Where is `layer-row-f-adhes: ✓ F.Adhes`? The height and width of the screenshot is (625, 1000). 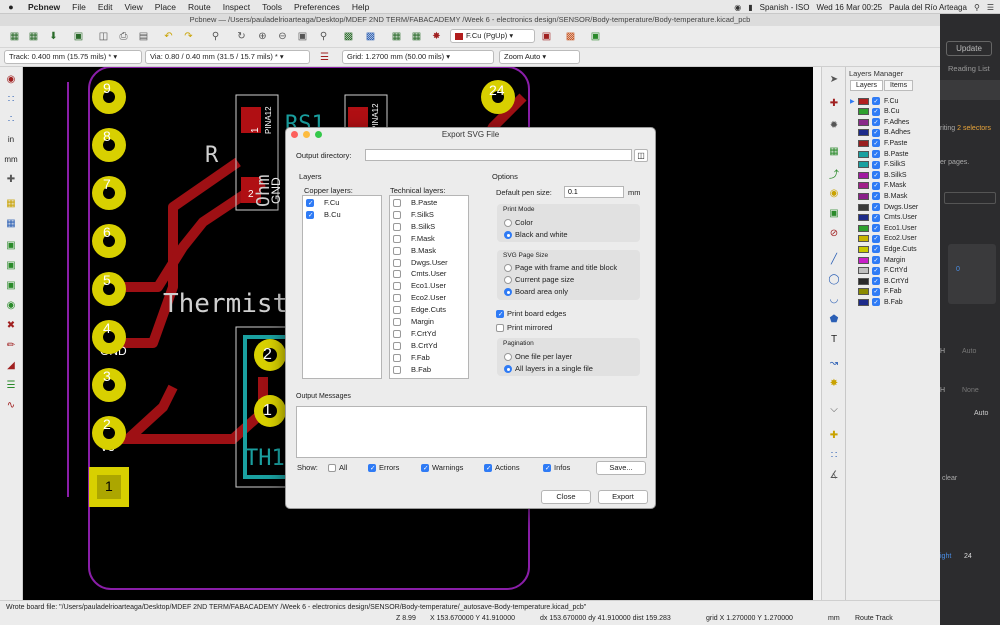
layer-row-f-adhes: ✓ F.Adhes is located at coordinates (879, 122).